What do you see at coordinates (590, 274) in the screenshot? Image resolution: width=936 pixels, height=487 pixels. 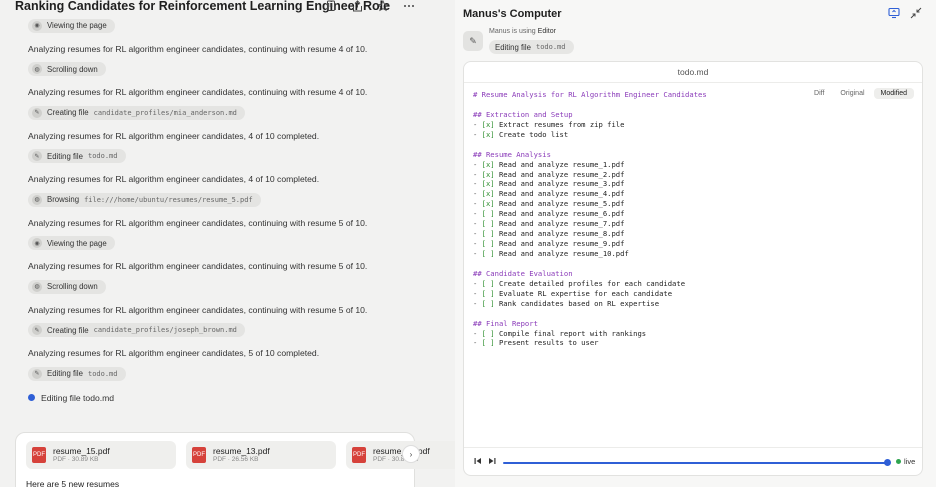 I see `code-line: ## Candidate Evaluation` at bounding box center [590, 274].